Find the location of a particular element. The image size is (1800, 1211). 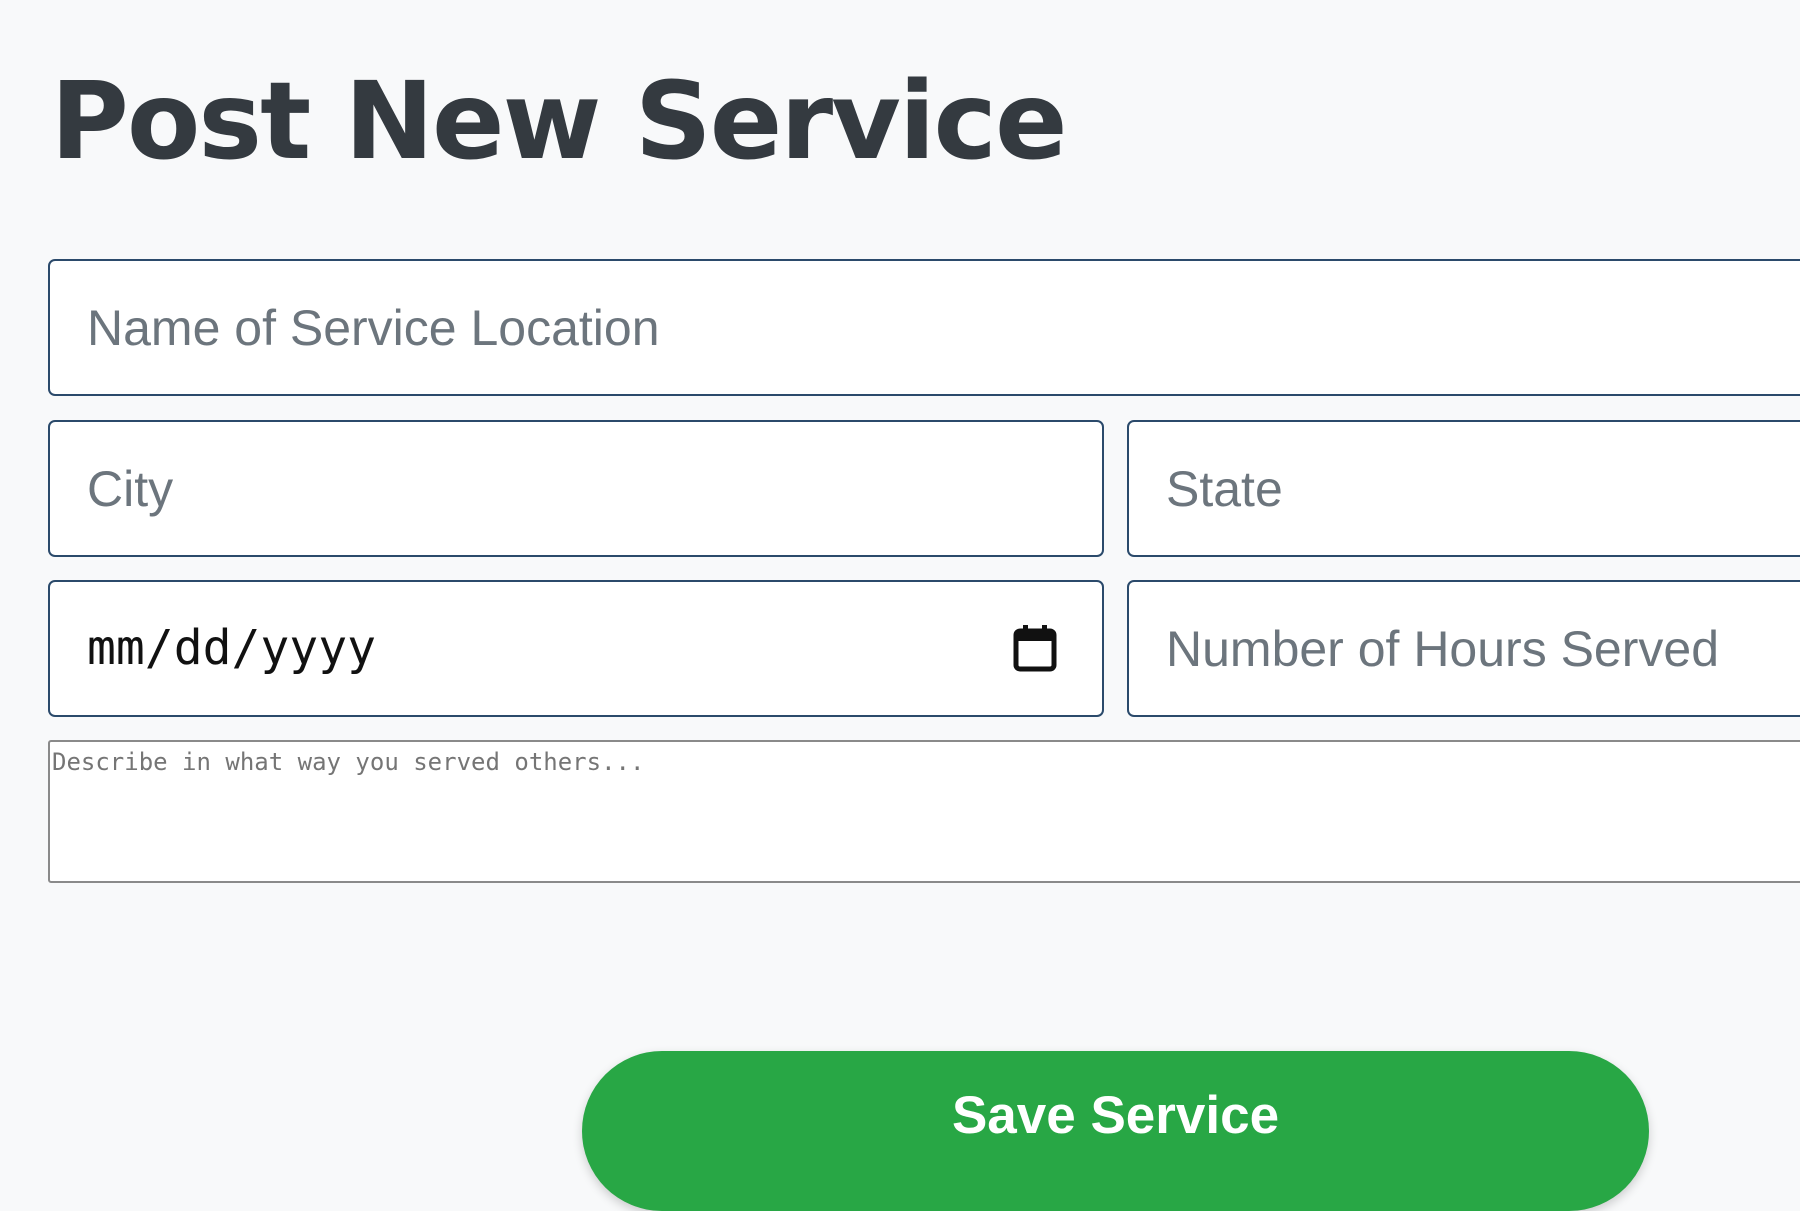

service-date-input: mm/dd/yyyy is located at coordinates (576, 648).